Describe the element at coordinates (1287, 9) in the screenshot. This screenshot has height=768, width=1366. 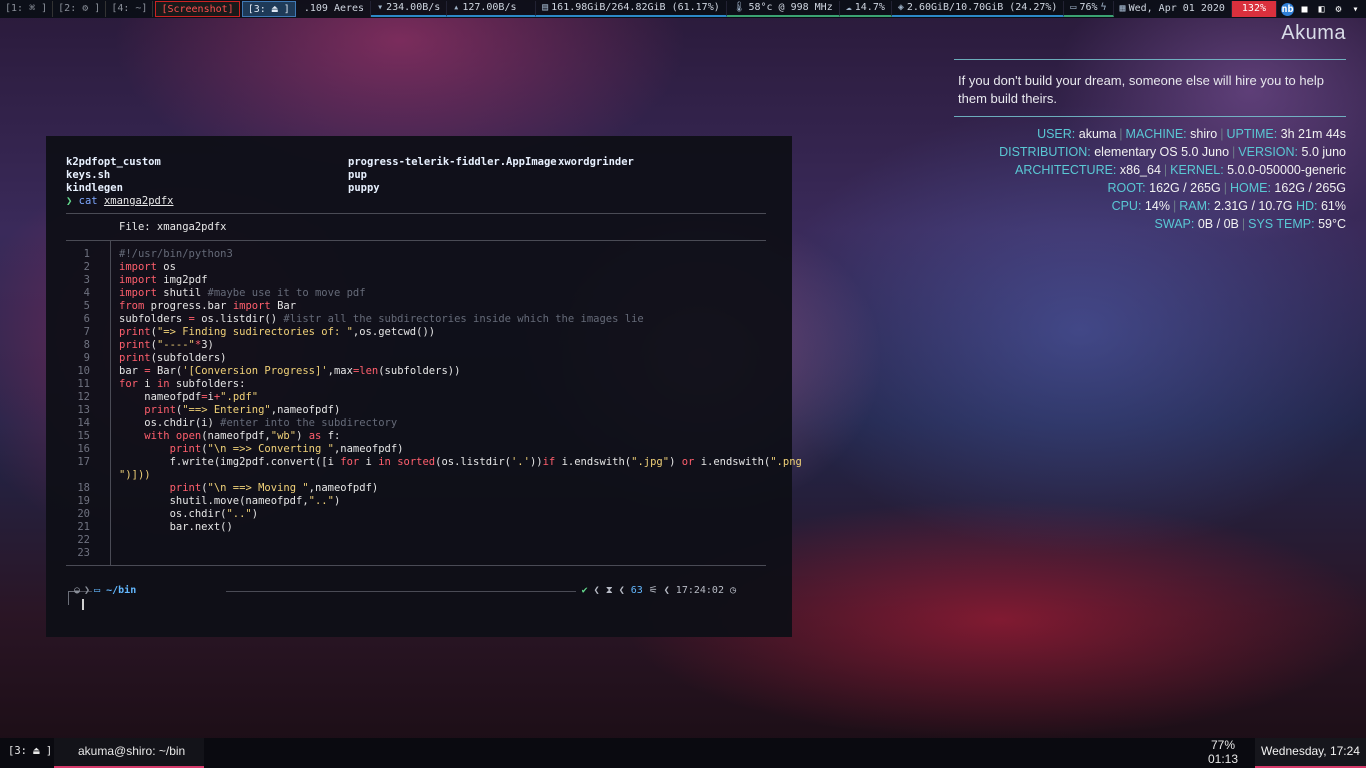
I see `tray-app-icon: nb` at that location.